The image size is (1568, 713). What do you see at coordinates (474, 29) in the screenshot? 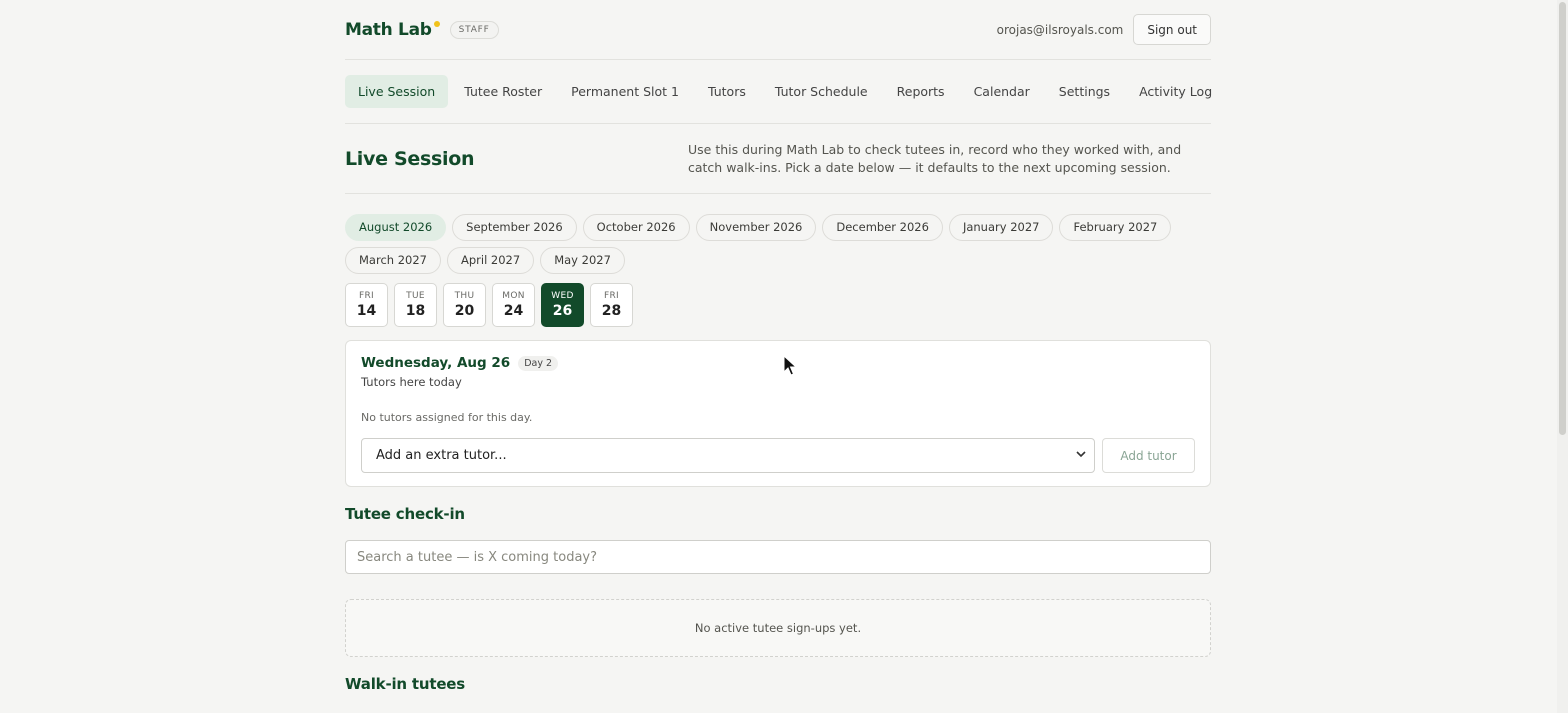
I see `role-badge: STAFF` at bounding box center [474, 29].